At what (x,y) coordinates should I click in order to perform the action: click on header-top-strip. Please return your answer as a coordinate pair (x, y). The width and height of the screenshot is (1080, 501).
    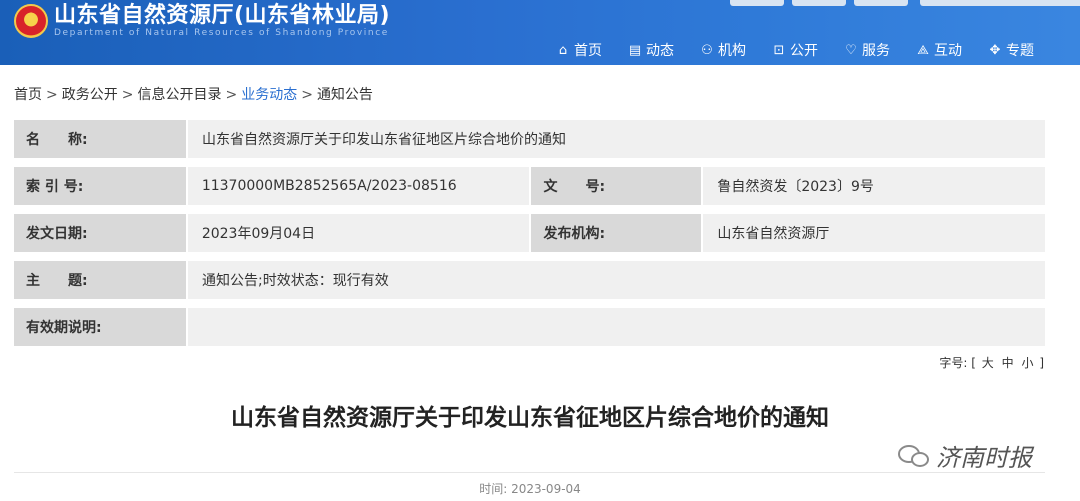
    Looking at the image, I should click on (905, 3).